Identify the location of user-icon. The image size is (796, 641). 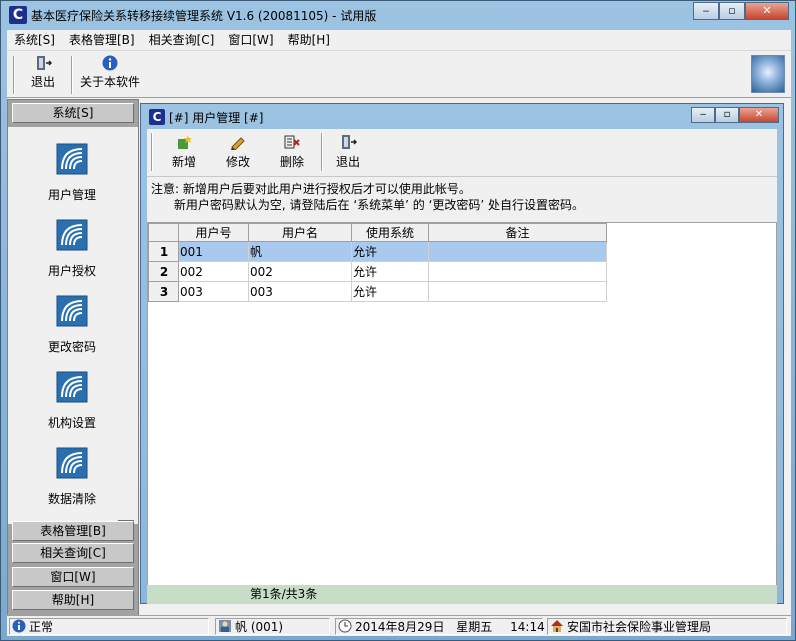
(225, 626).